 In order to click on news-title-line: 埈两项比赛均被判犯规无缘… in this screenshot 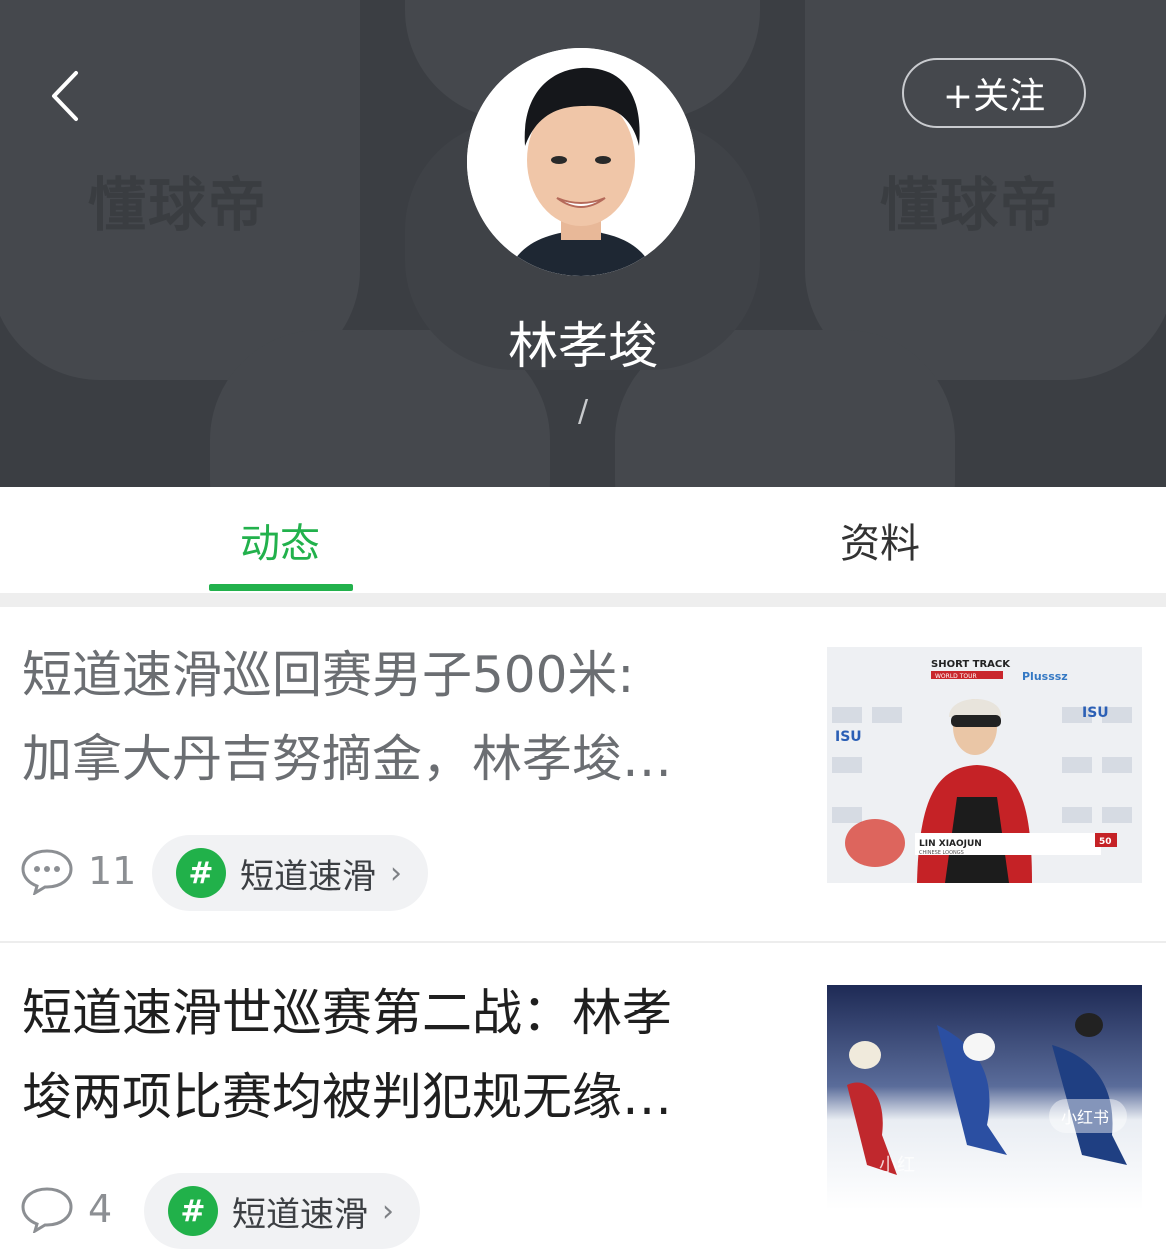, I will do `click(347, 1097)`.